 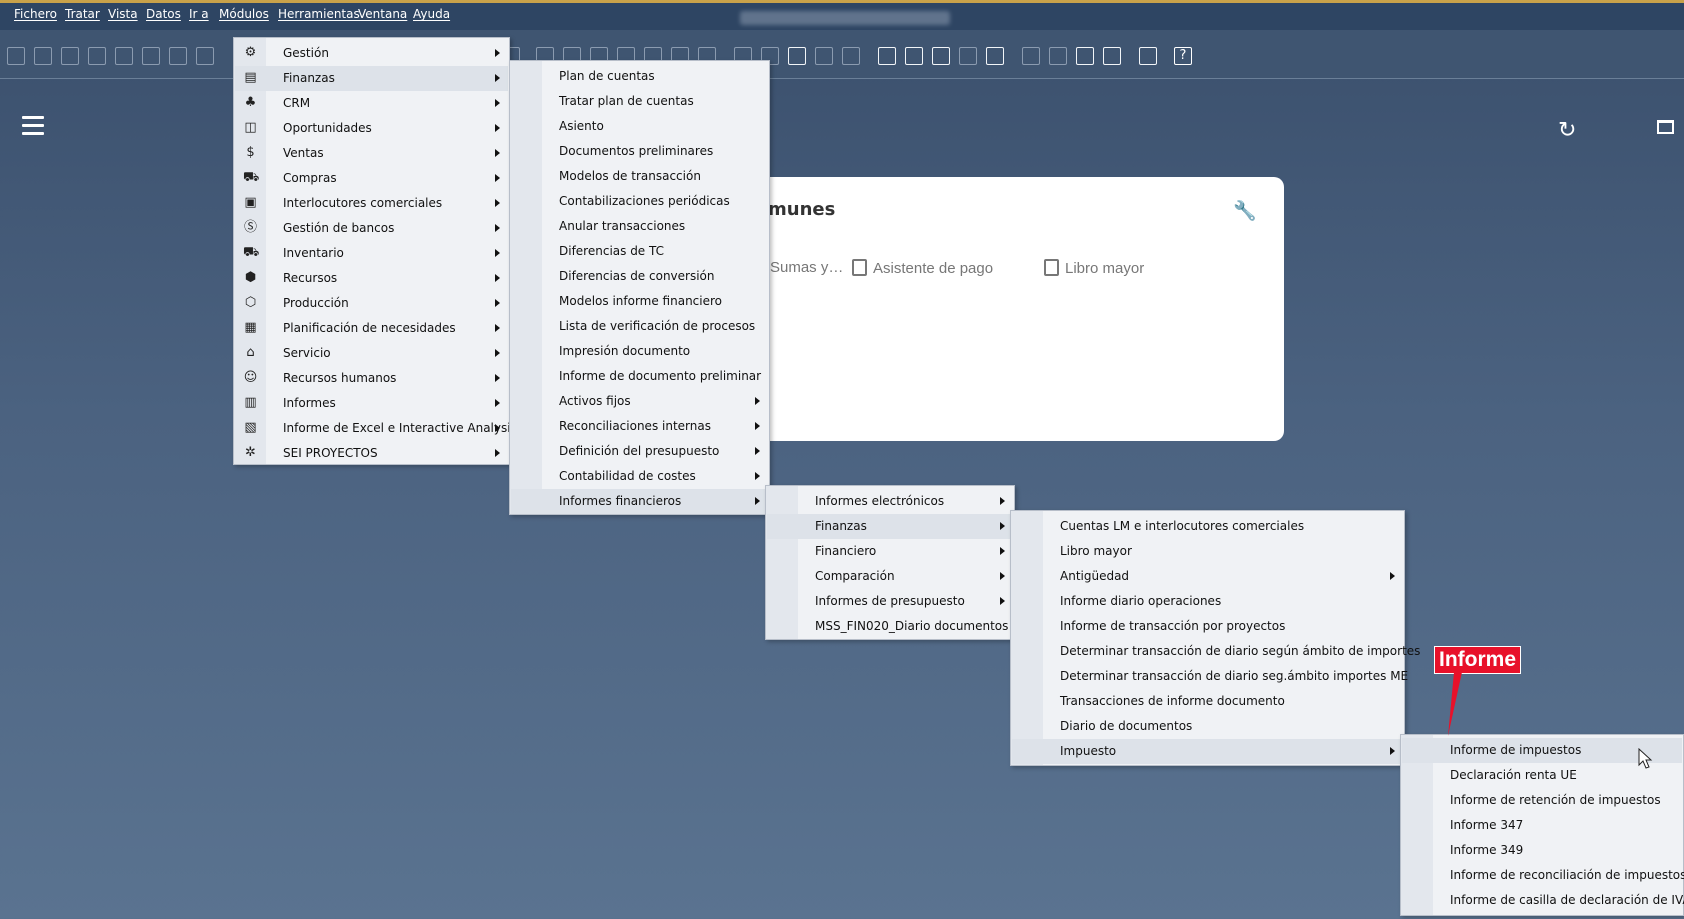 What do you see at coordinates (382, 14) in the screenshot?
I see `menu-ventana: Ventana` at bounding box center [382, 14].